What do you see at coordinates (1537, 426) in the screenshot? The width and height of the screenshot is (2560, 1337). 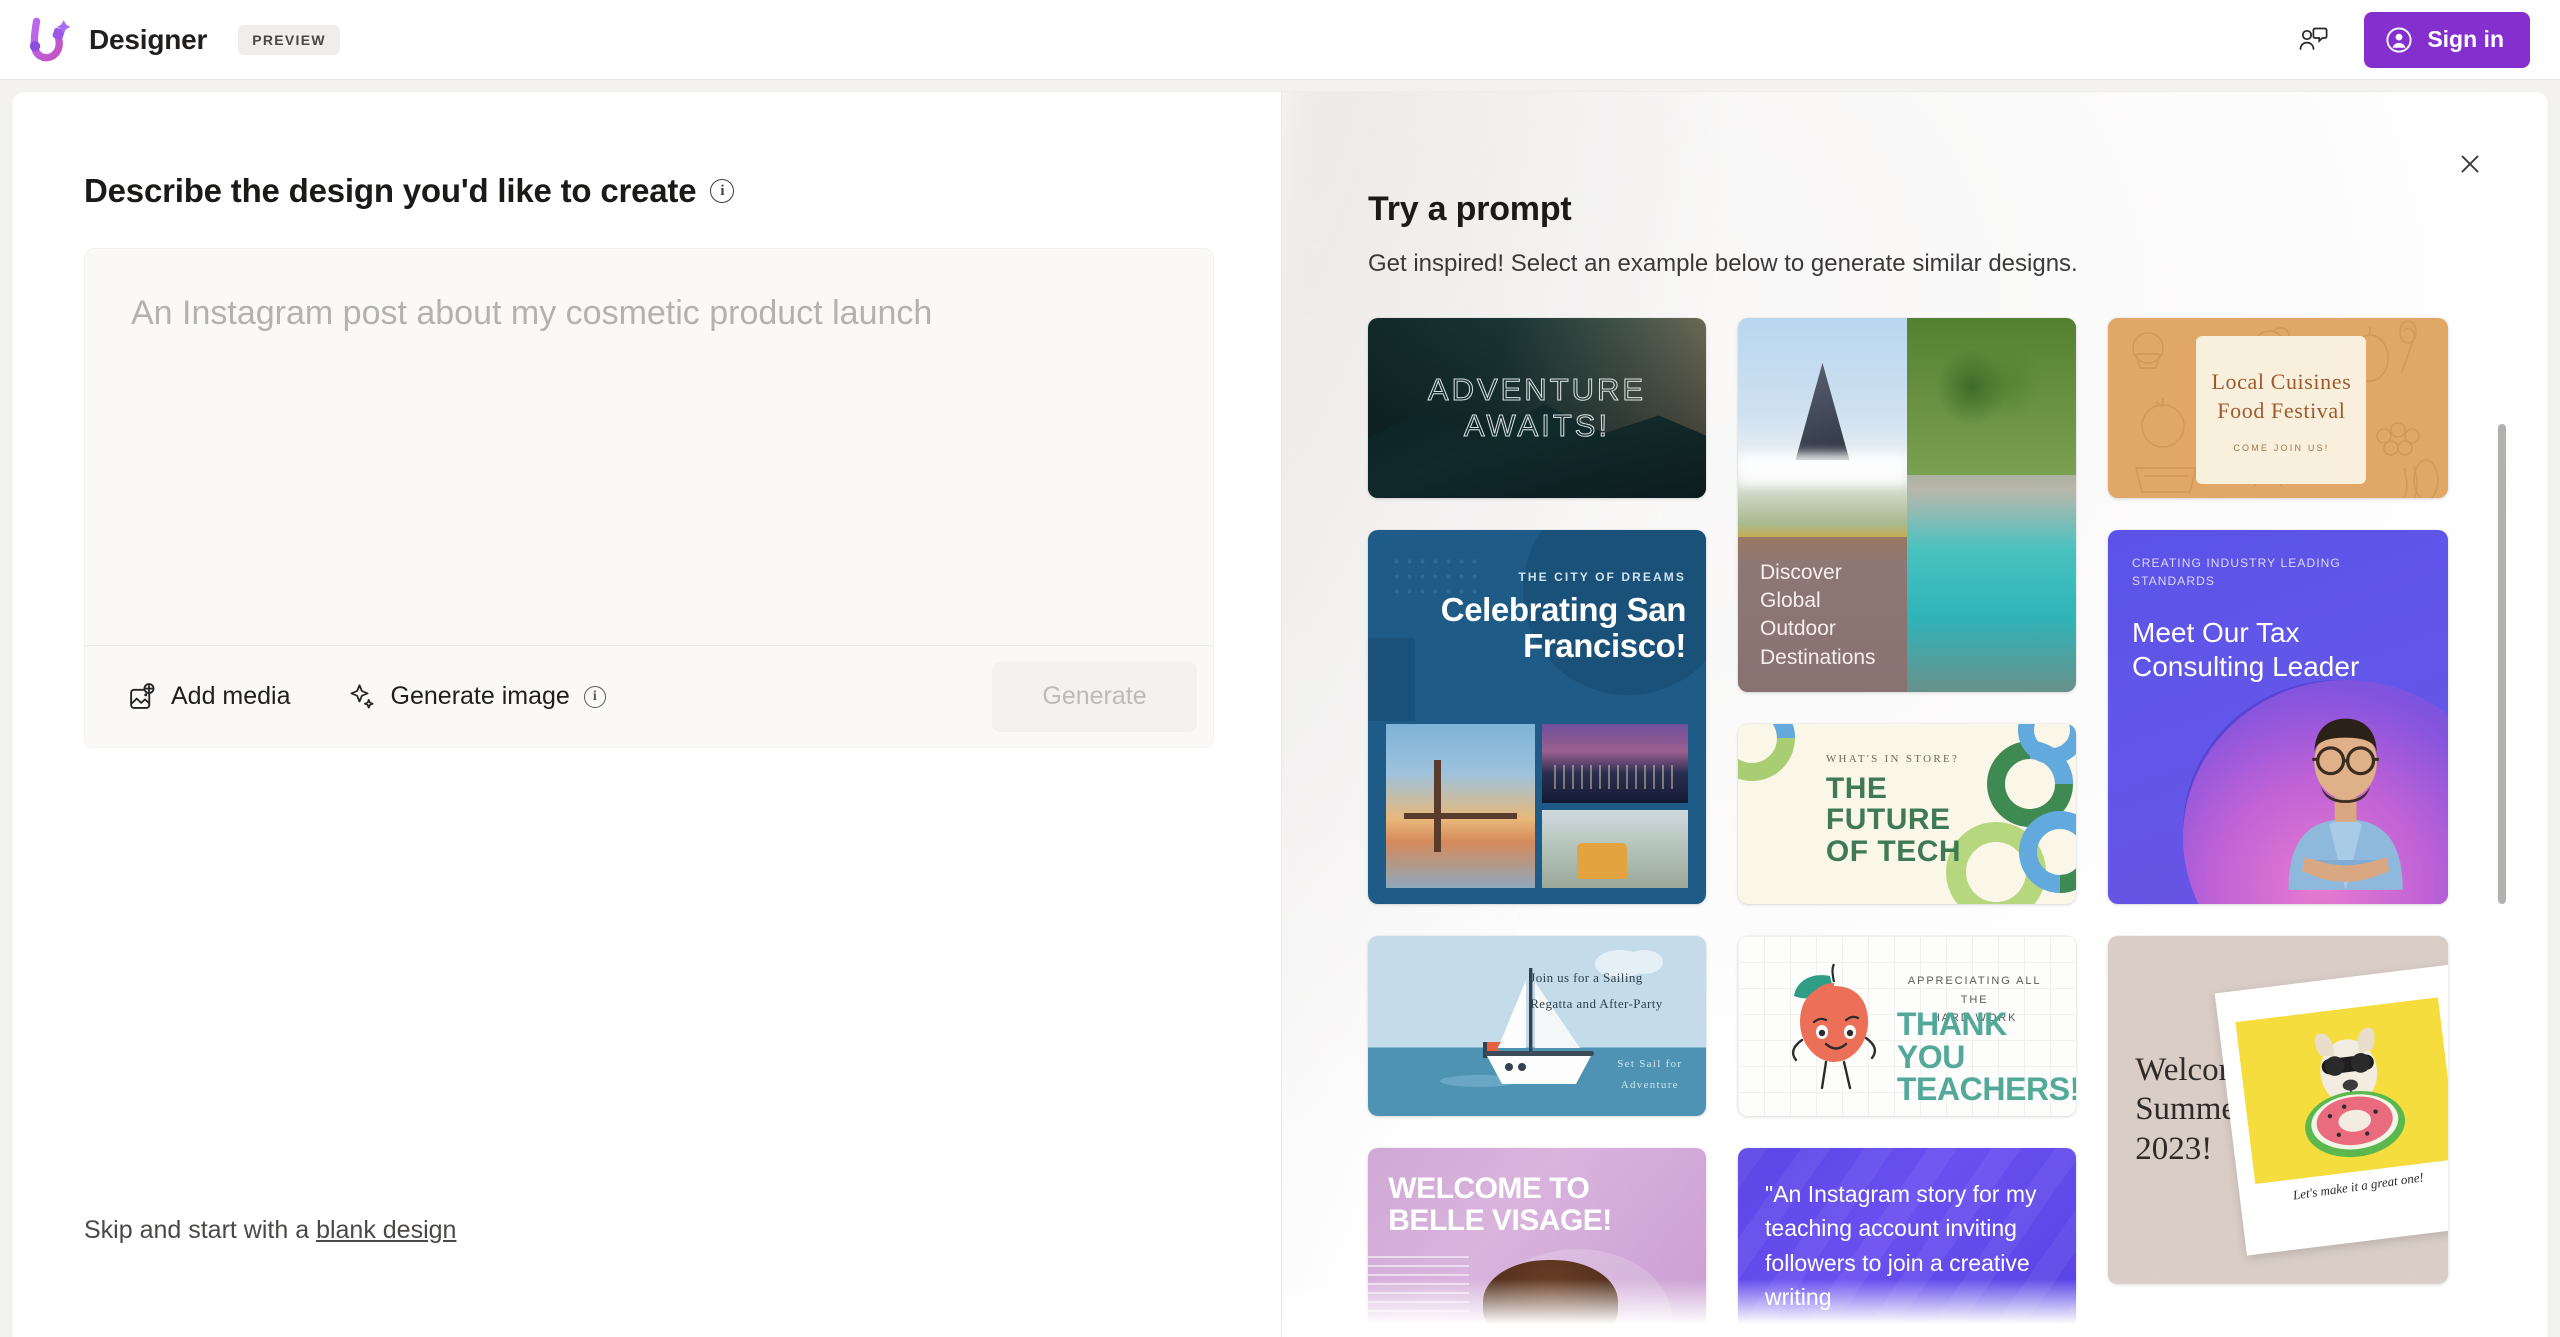 I see `adventure-line-2: AWAITS!` at bounding box center [1537, 426].